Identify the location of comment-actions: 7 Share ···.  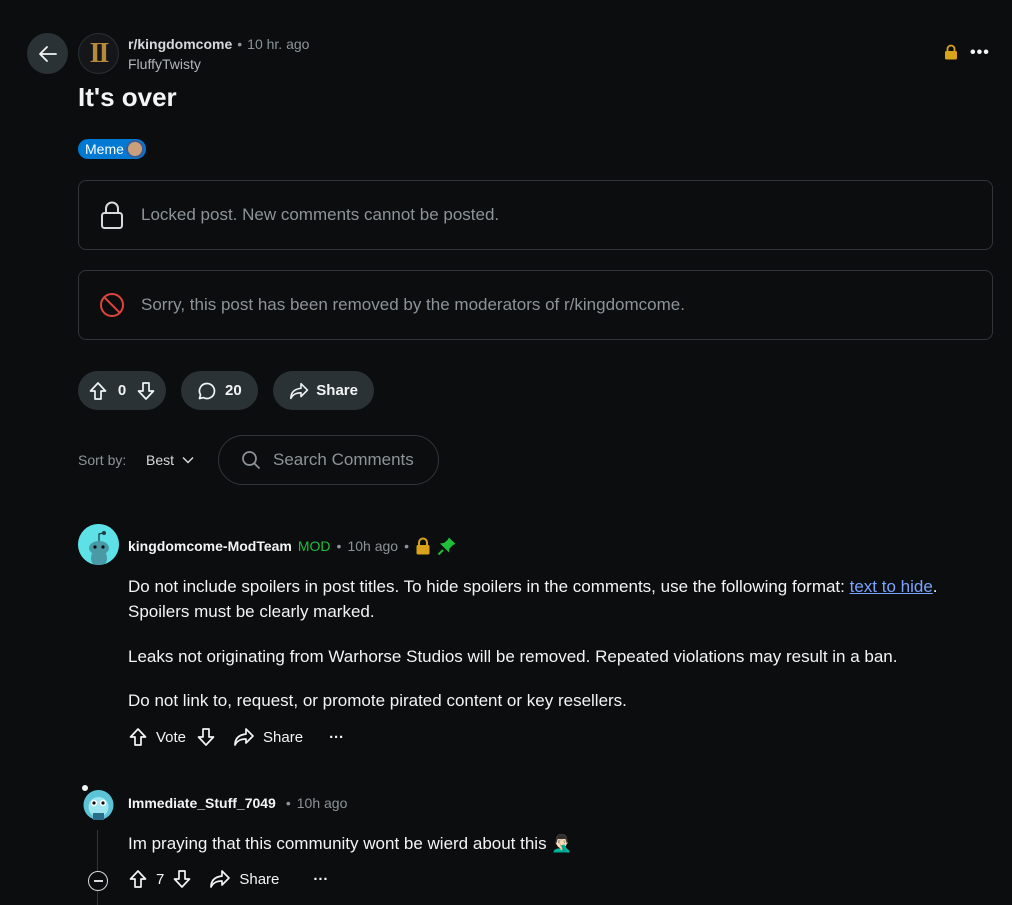
(228, 879).